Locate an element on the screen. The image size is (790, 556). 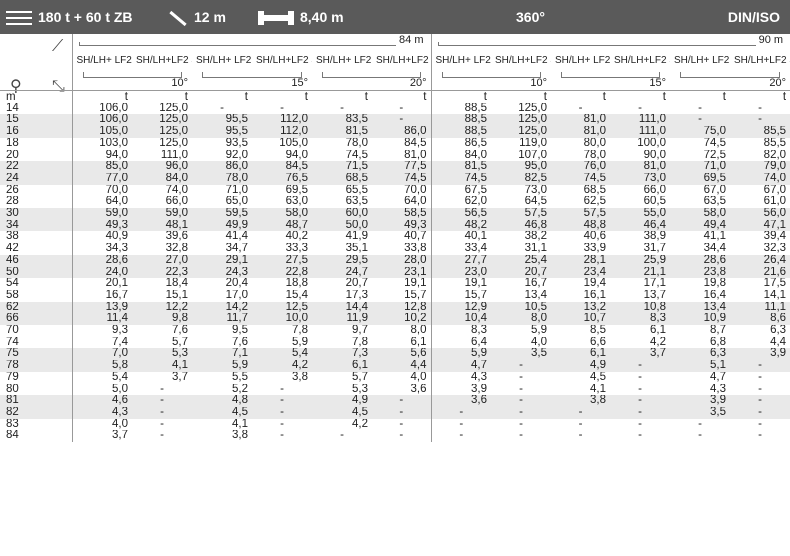
boom-length-row: 84 m 90 m is located at coordinates (395, 41).